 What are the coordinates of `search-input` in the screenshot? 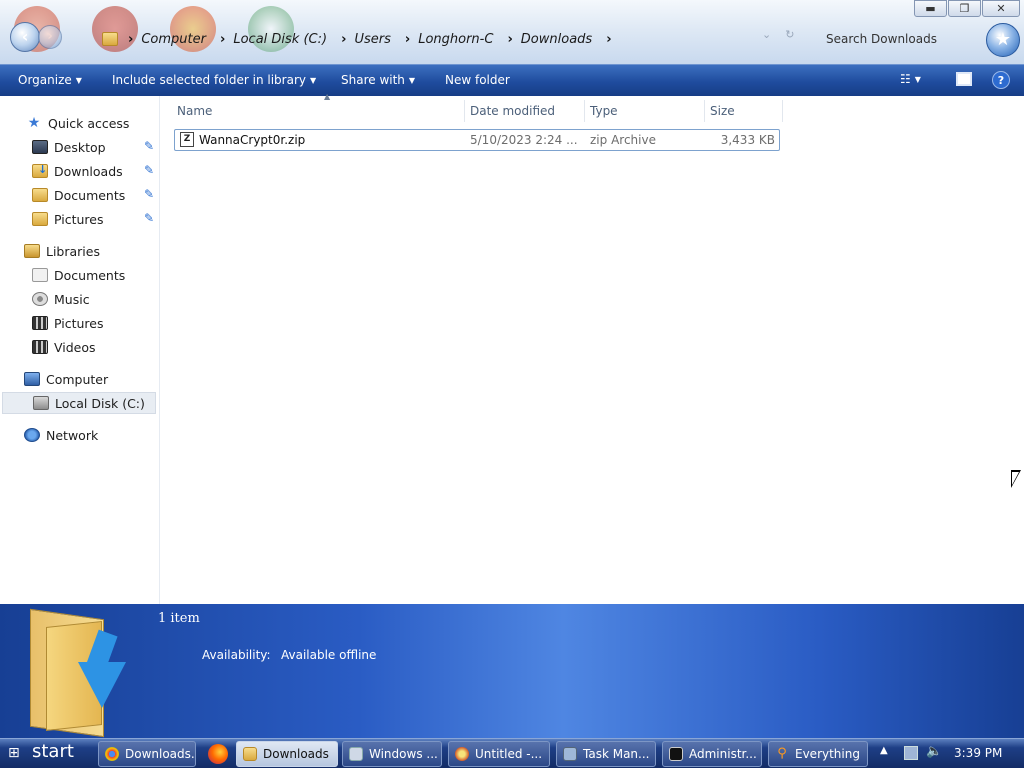 It's located at (896, 39).